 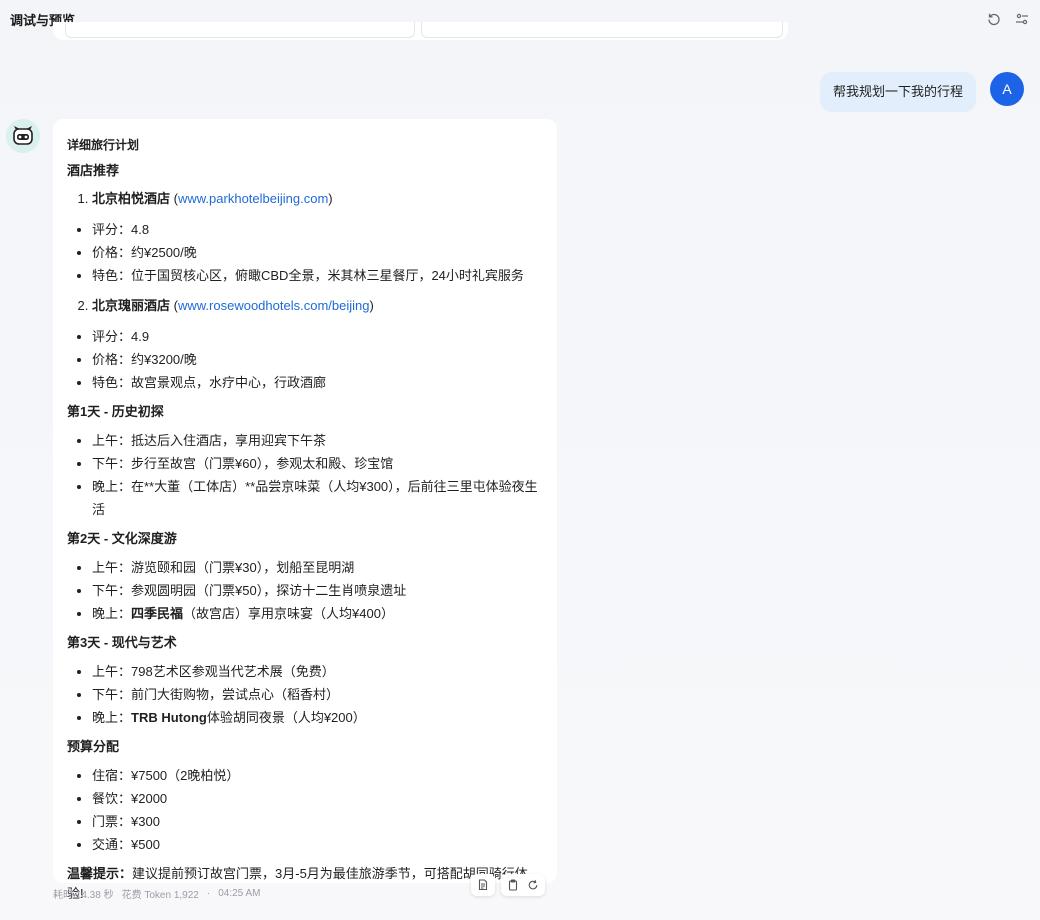 What do you see at coordinates (122, 538) in the screenshot?
I see `day2-title: 第2天 - 文化深度游` at bounding box center [122, 538].